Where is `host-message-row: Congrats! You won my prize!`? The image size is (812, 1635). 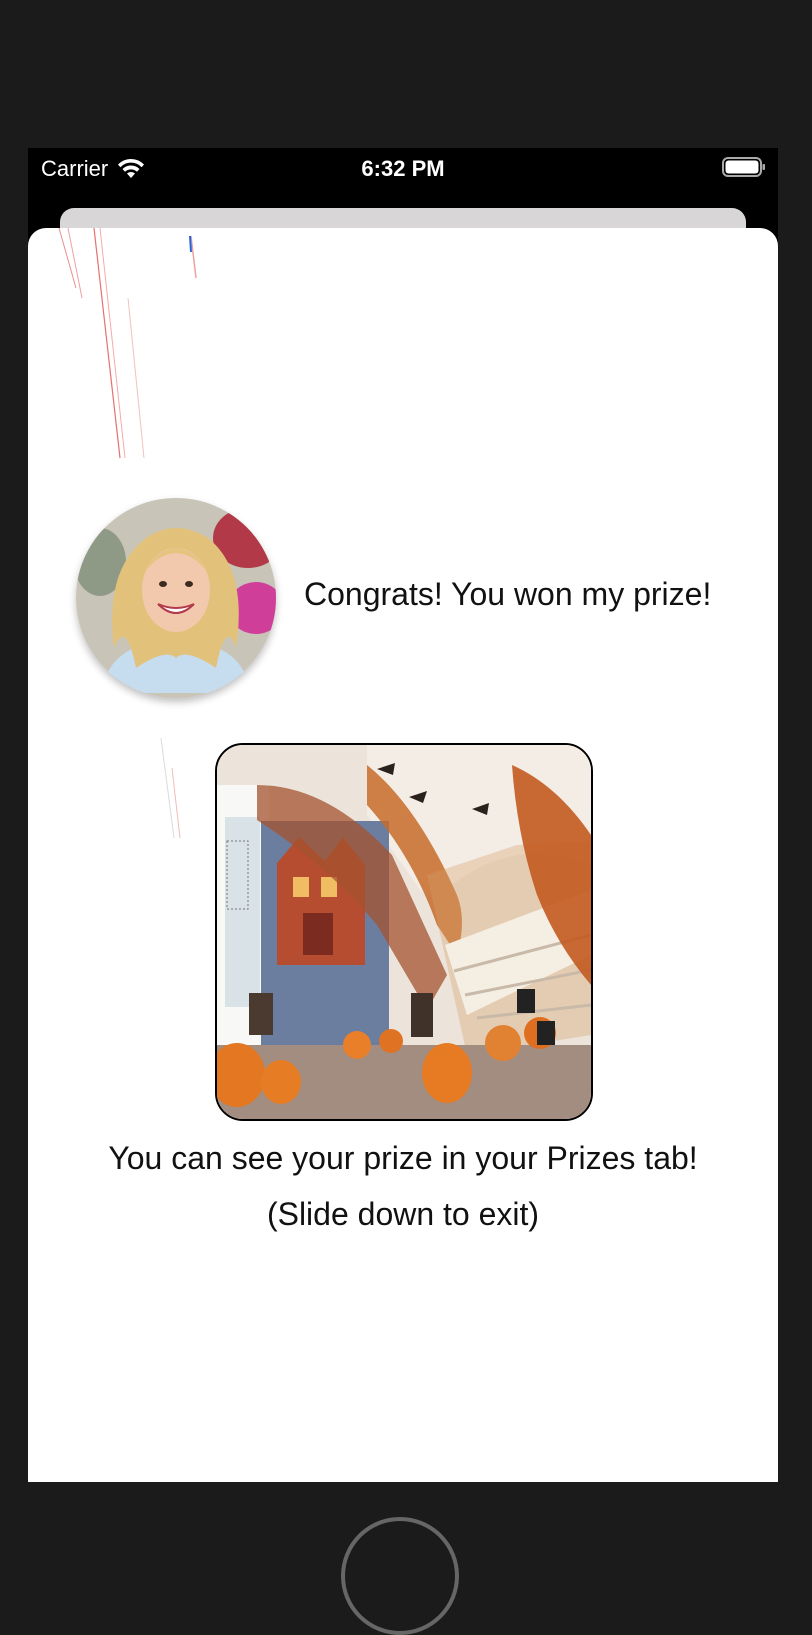
host-message-row: Congrats! You won my prize! is located at coordinates (421, 600).